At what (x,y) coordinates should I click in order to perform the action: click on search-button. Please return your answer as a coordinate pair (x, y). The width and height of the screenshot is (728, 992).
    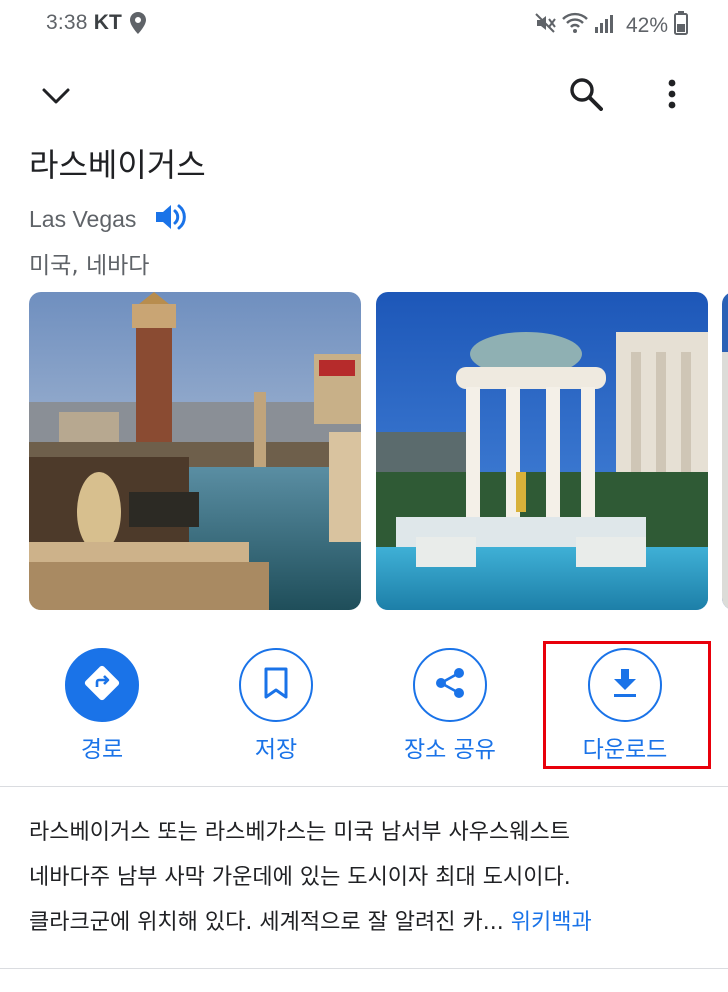
    Looking at the image, I should click on (586, 96).